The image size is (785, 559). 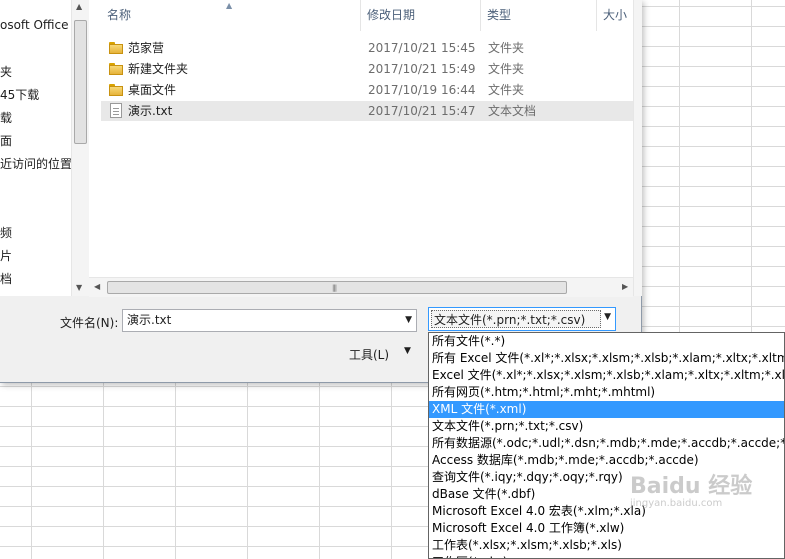 What do you see at coordinates (152, 90) in the screenshot?
I see `file-name: 桌面文件` at bounding box center [152, 90].